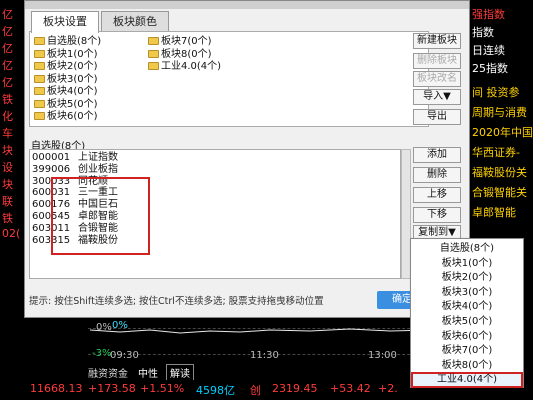 The height and width of the screenshot is (400, 533). What do you see at coordinates (98, 157) in the screenshot?
I see `stock-name: 上证指数` at bounding box center [98, 157].